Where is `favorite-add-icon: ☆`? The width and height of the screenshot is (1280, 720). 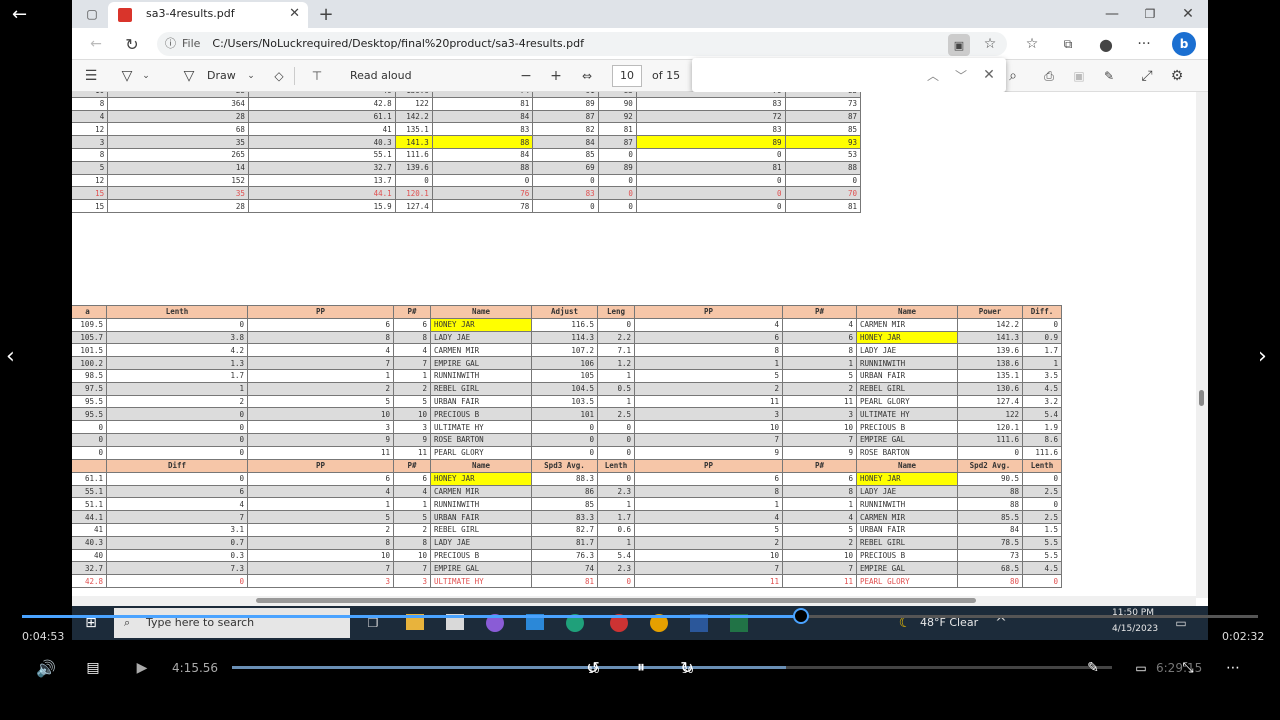 favorite-add-icon: ☆ is located at coordinates (990, 44).